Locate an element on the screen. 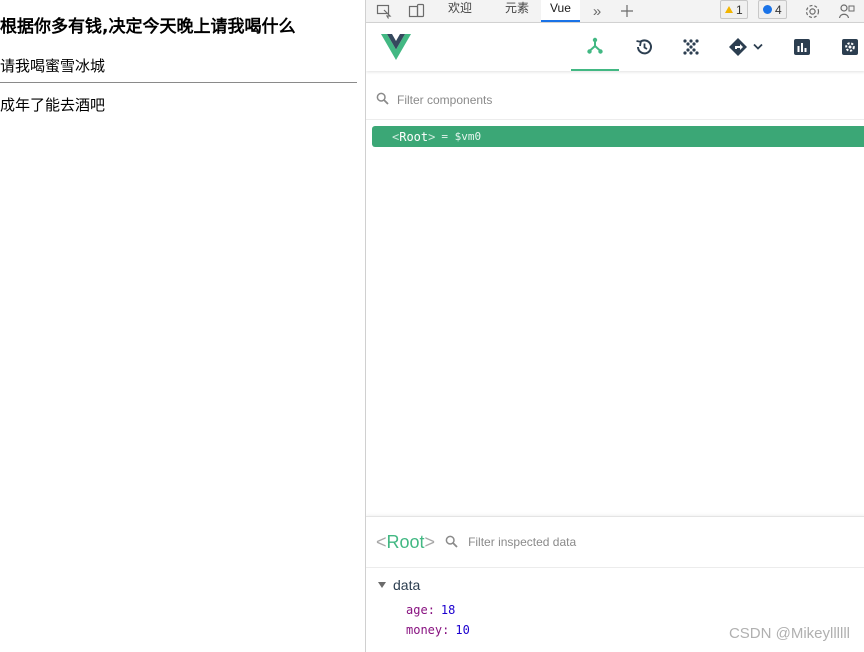 The height and width of the screenshot is (652, 864). vue-settings-icon is located at coordinates (849, 47).